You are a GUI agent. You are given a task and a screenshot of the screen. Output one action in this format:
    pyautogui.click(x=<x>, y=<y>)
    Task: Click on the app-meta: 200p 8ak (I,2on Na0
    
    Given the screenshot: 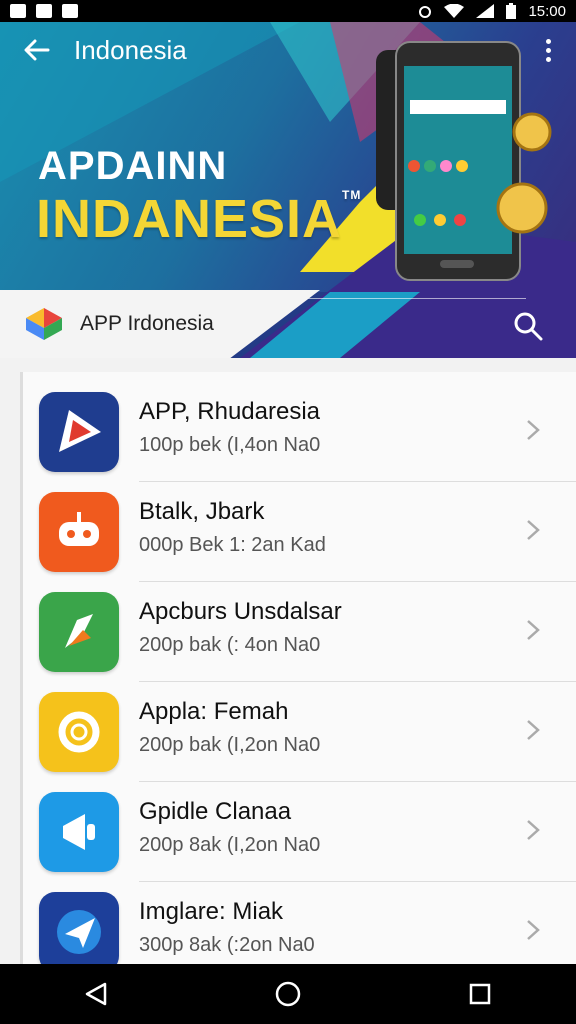 What is the action you would take?
    pyautogui.click(x=230, y=845)
    